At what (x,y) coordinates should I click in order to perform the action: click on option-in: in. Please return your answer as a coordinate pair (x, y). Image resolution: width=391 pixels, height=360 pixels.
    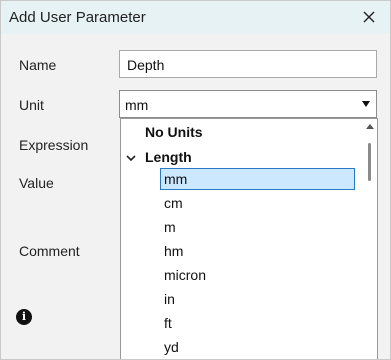
    Looking at the image, I should click on (169, 299).